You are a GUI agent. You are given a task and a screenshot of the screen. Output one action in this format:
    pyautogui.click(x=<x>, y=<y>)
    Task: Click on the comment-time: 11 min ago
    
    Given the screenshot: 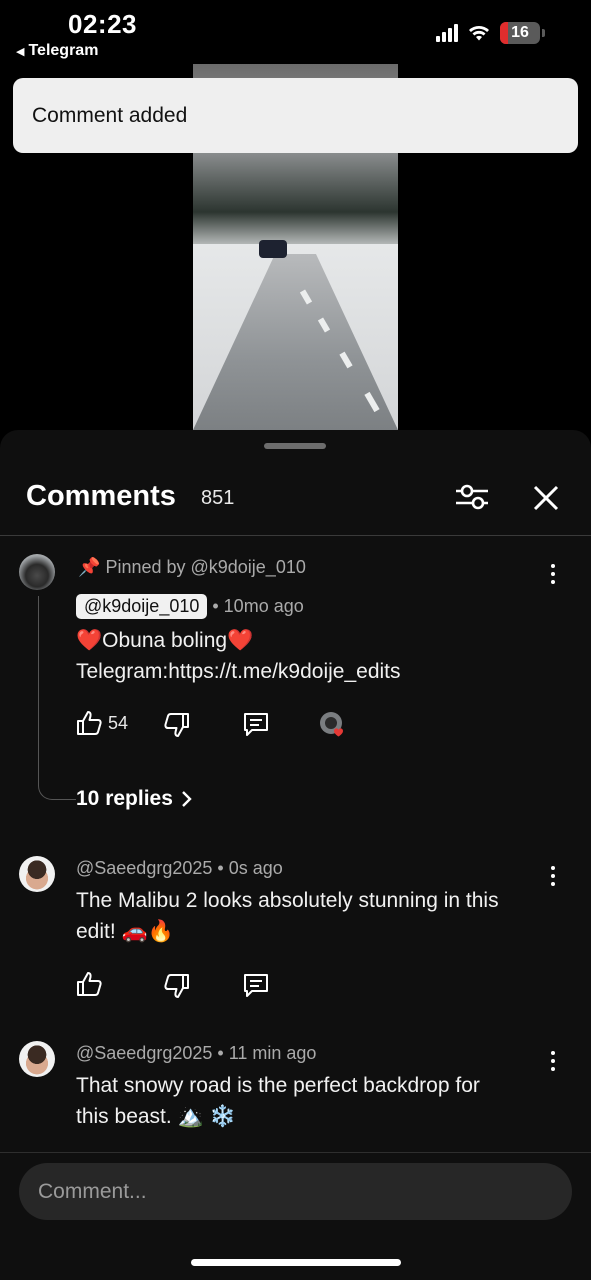 What is the action you would take?
    pyautogui.click(x=272, y=1053)
    